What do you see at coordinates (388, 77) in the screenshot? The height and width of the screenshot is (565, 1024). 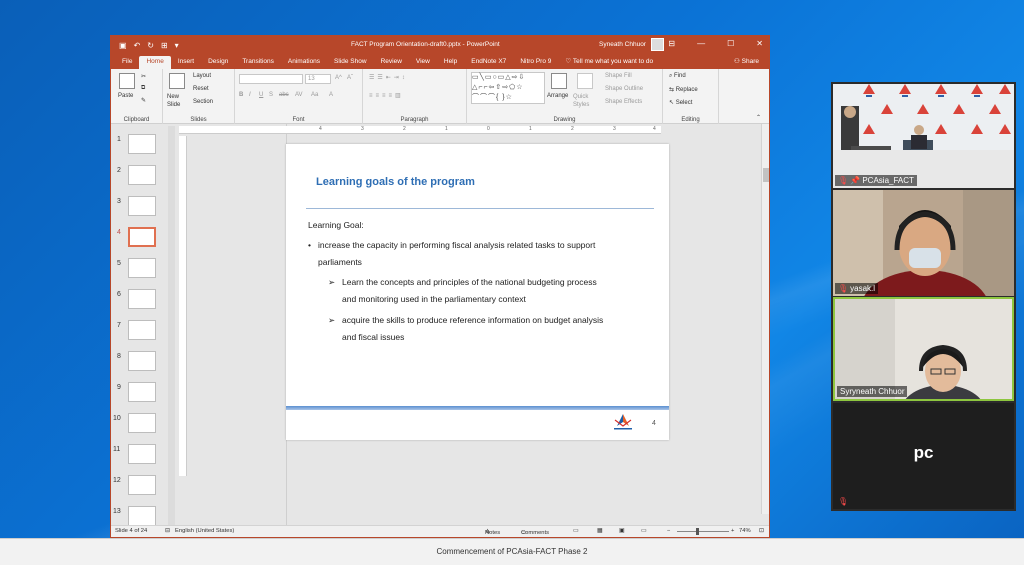 I see `list-buttons-icon: ☰☰⇤⇥↕` at bounding box center [388, 77].